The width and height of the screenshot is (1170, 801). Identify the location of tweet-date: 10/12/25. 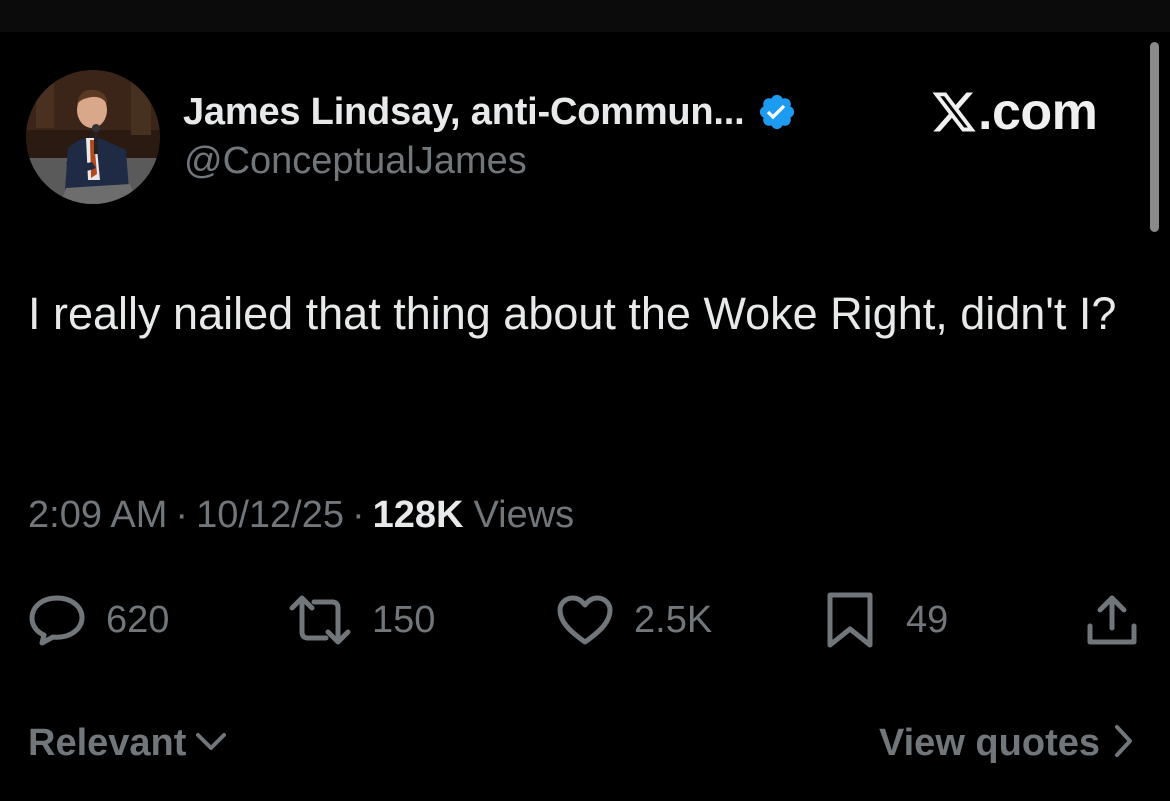
(270, 515).